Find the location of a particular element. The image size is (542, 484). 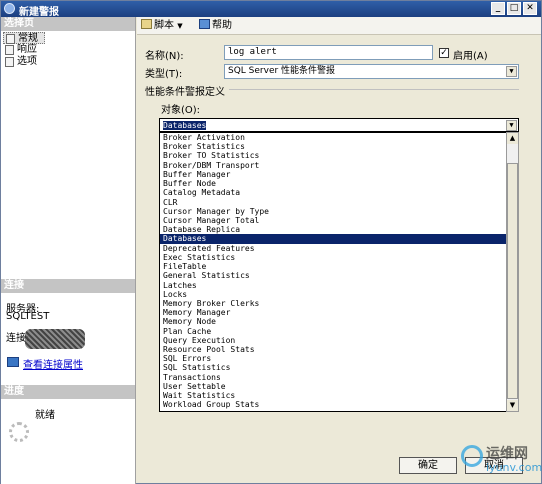

list-item: Deprecated Features is located at coordinates (333, 248).